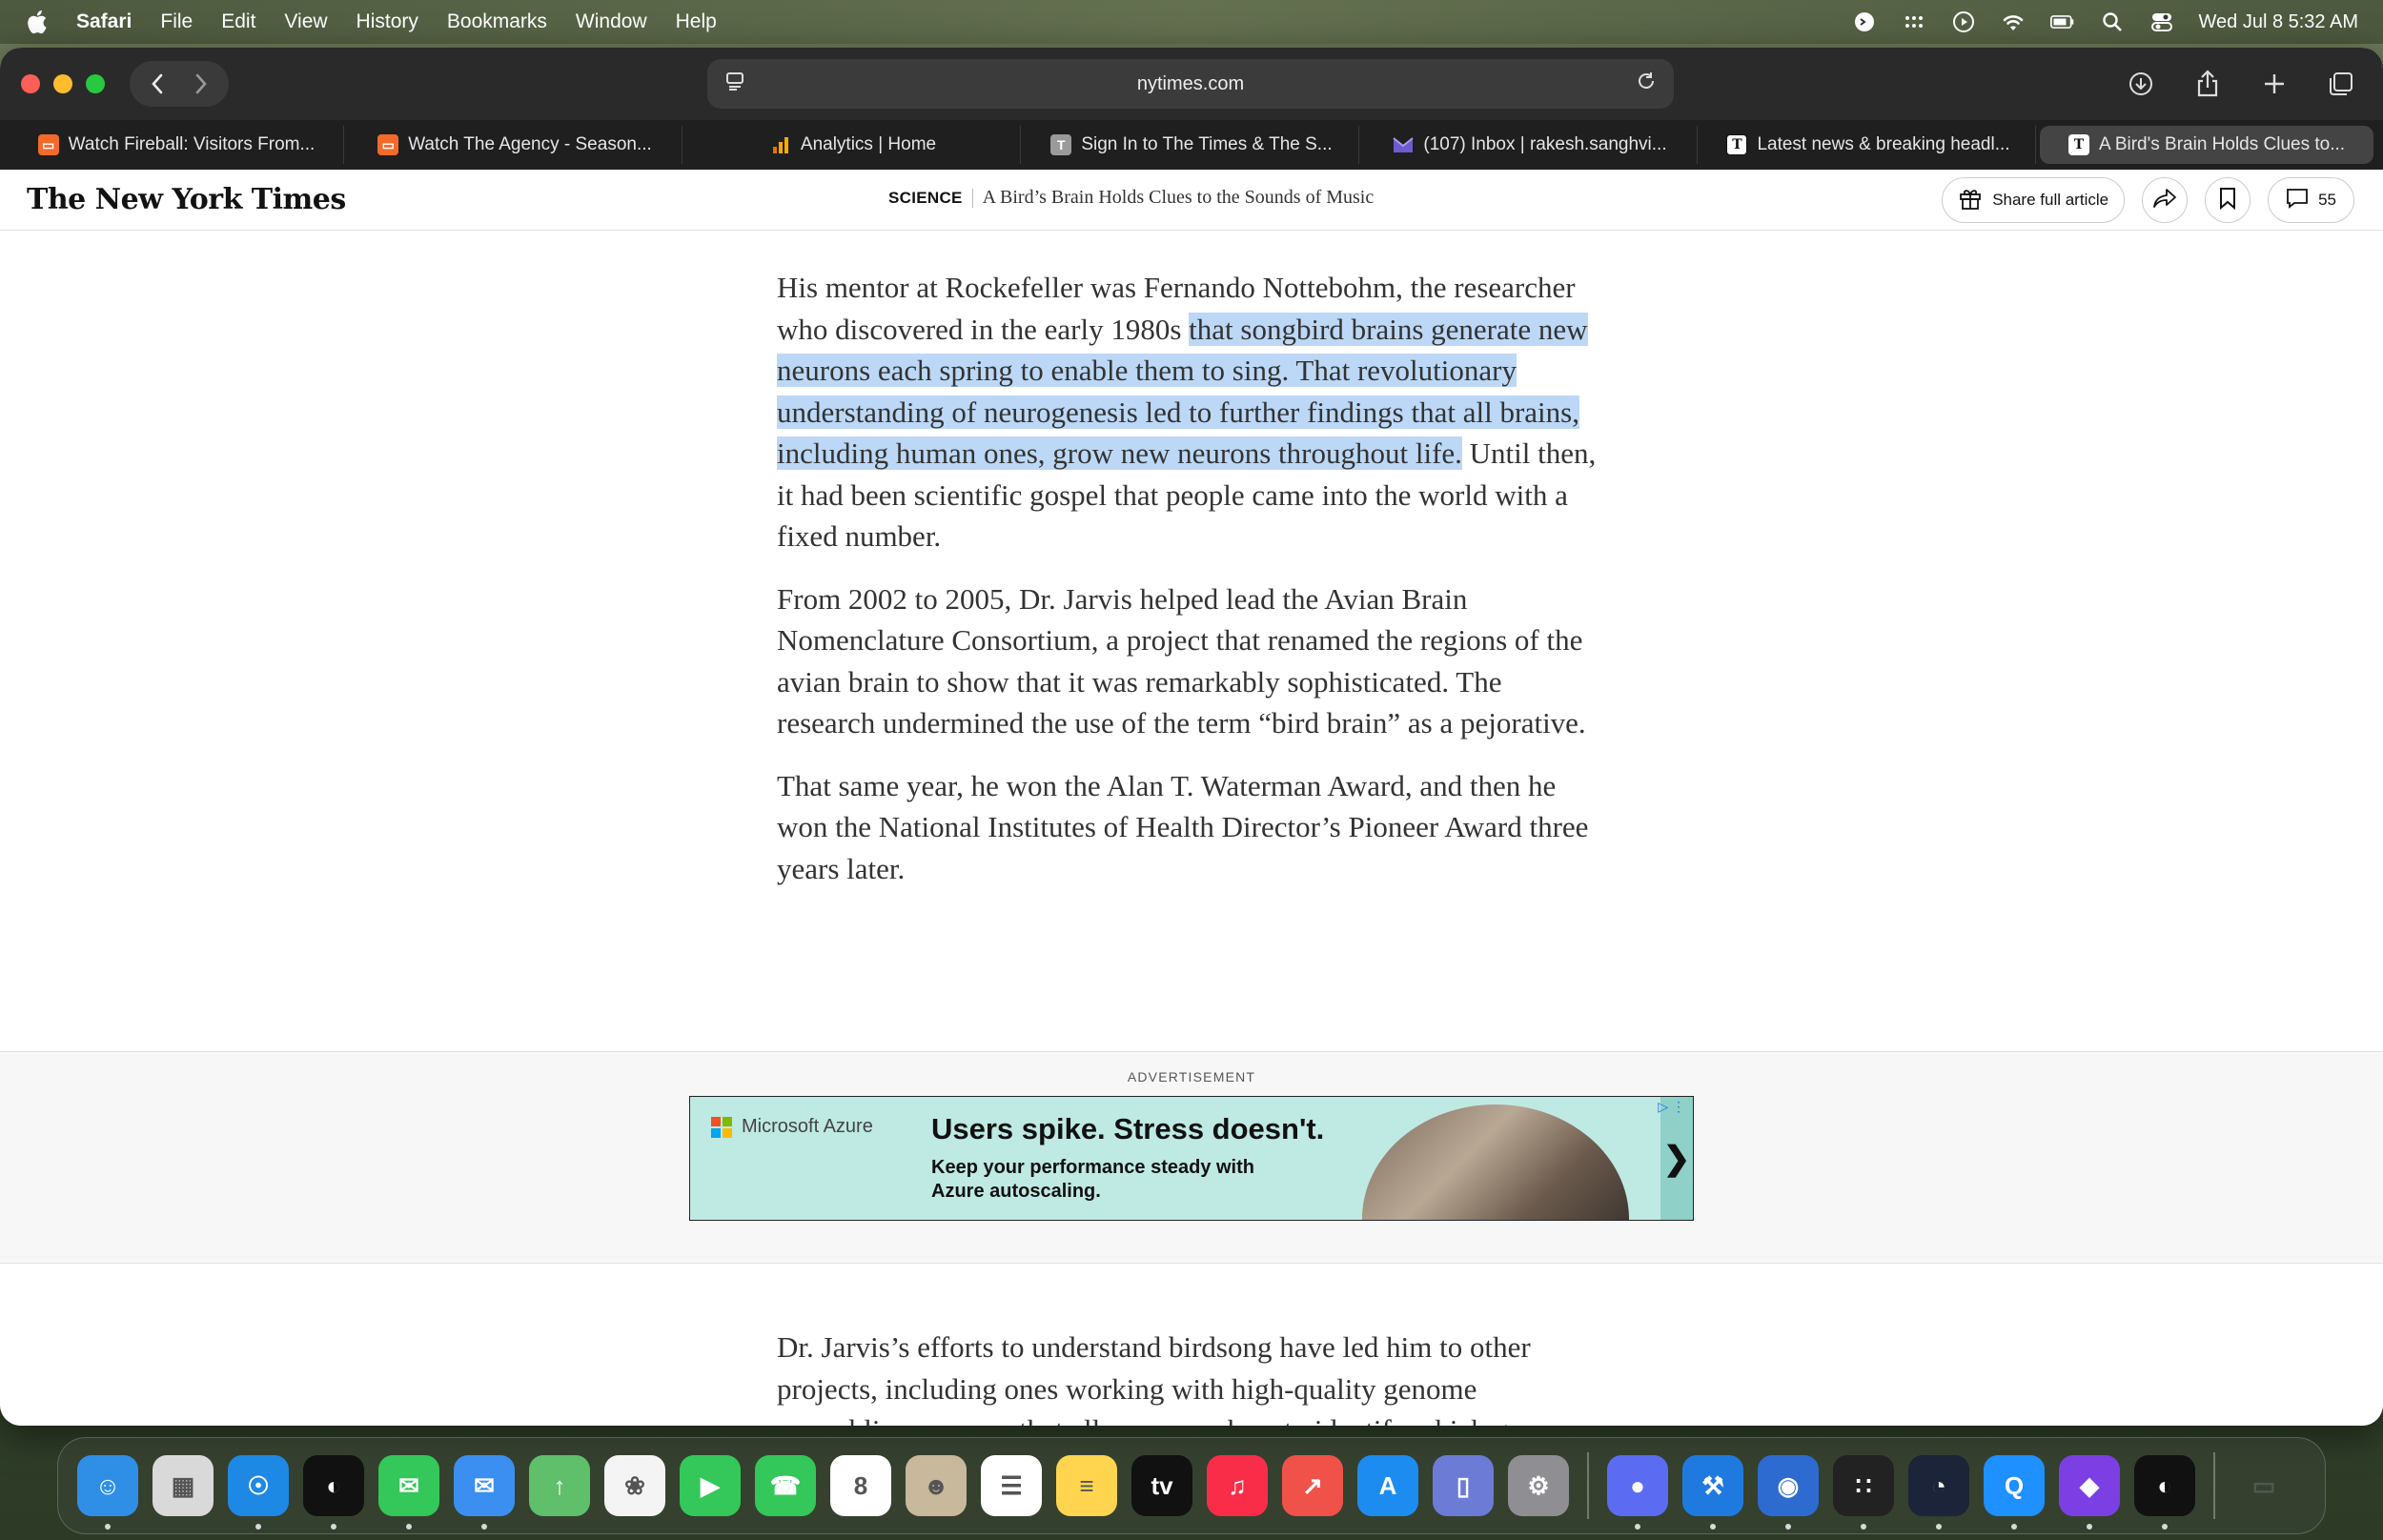 Image resolution: width=2383 pixels, height=1540 pixels. What do you see at coordinates (184, 1485) in the screenshot?
I see `launchpad-icon: ▦` at bounding box center [184, 1485].